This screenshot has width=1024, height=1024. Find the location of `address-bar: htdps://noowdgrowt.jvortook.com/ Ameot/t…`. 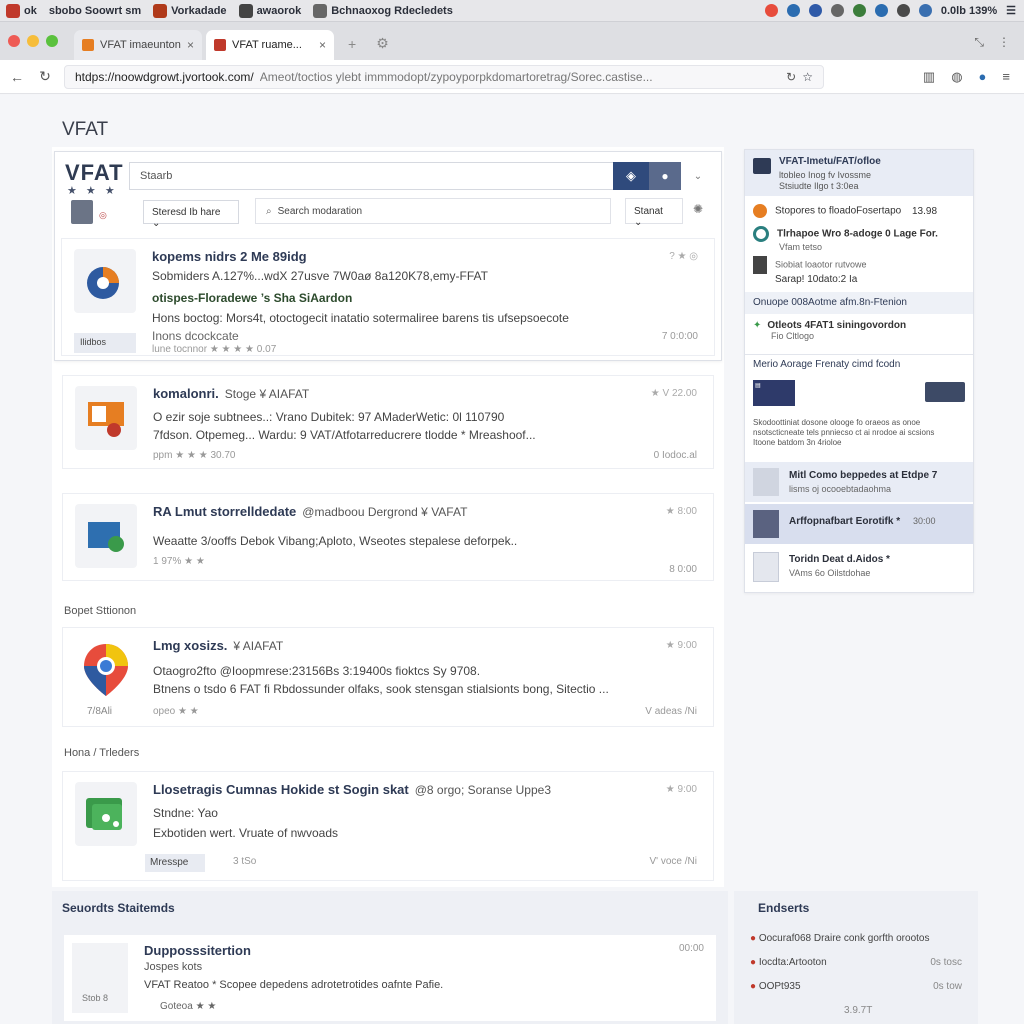

address-bar: htdps://noowdgrowt.jvortook.com/ Ameot/t… is located at coordinates (444, 76).